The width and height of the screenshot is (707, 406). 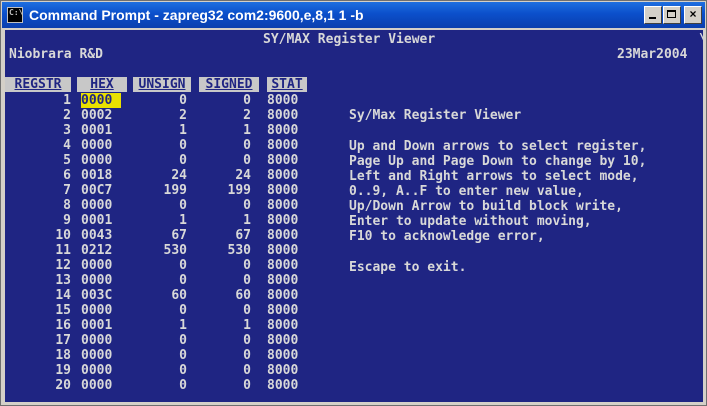 What do you see at coordinates (67, 205) in the screenshot?
I see `register-number: 8` at bounding box center [67, 205].